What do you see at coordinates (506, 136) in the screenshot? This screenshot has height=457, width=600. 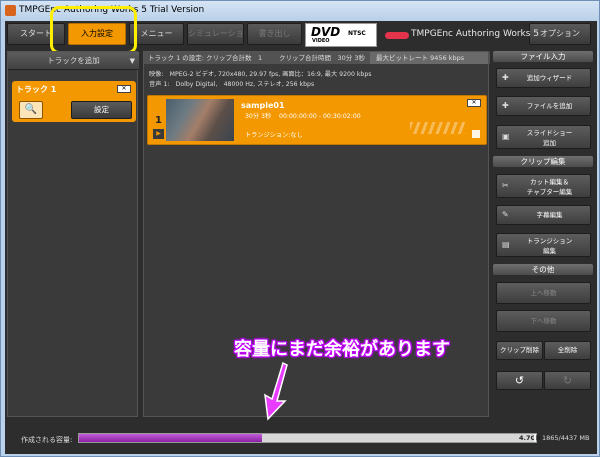 I see `slideshow-icon: ▣` at bounding box center [506, 136].